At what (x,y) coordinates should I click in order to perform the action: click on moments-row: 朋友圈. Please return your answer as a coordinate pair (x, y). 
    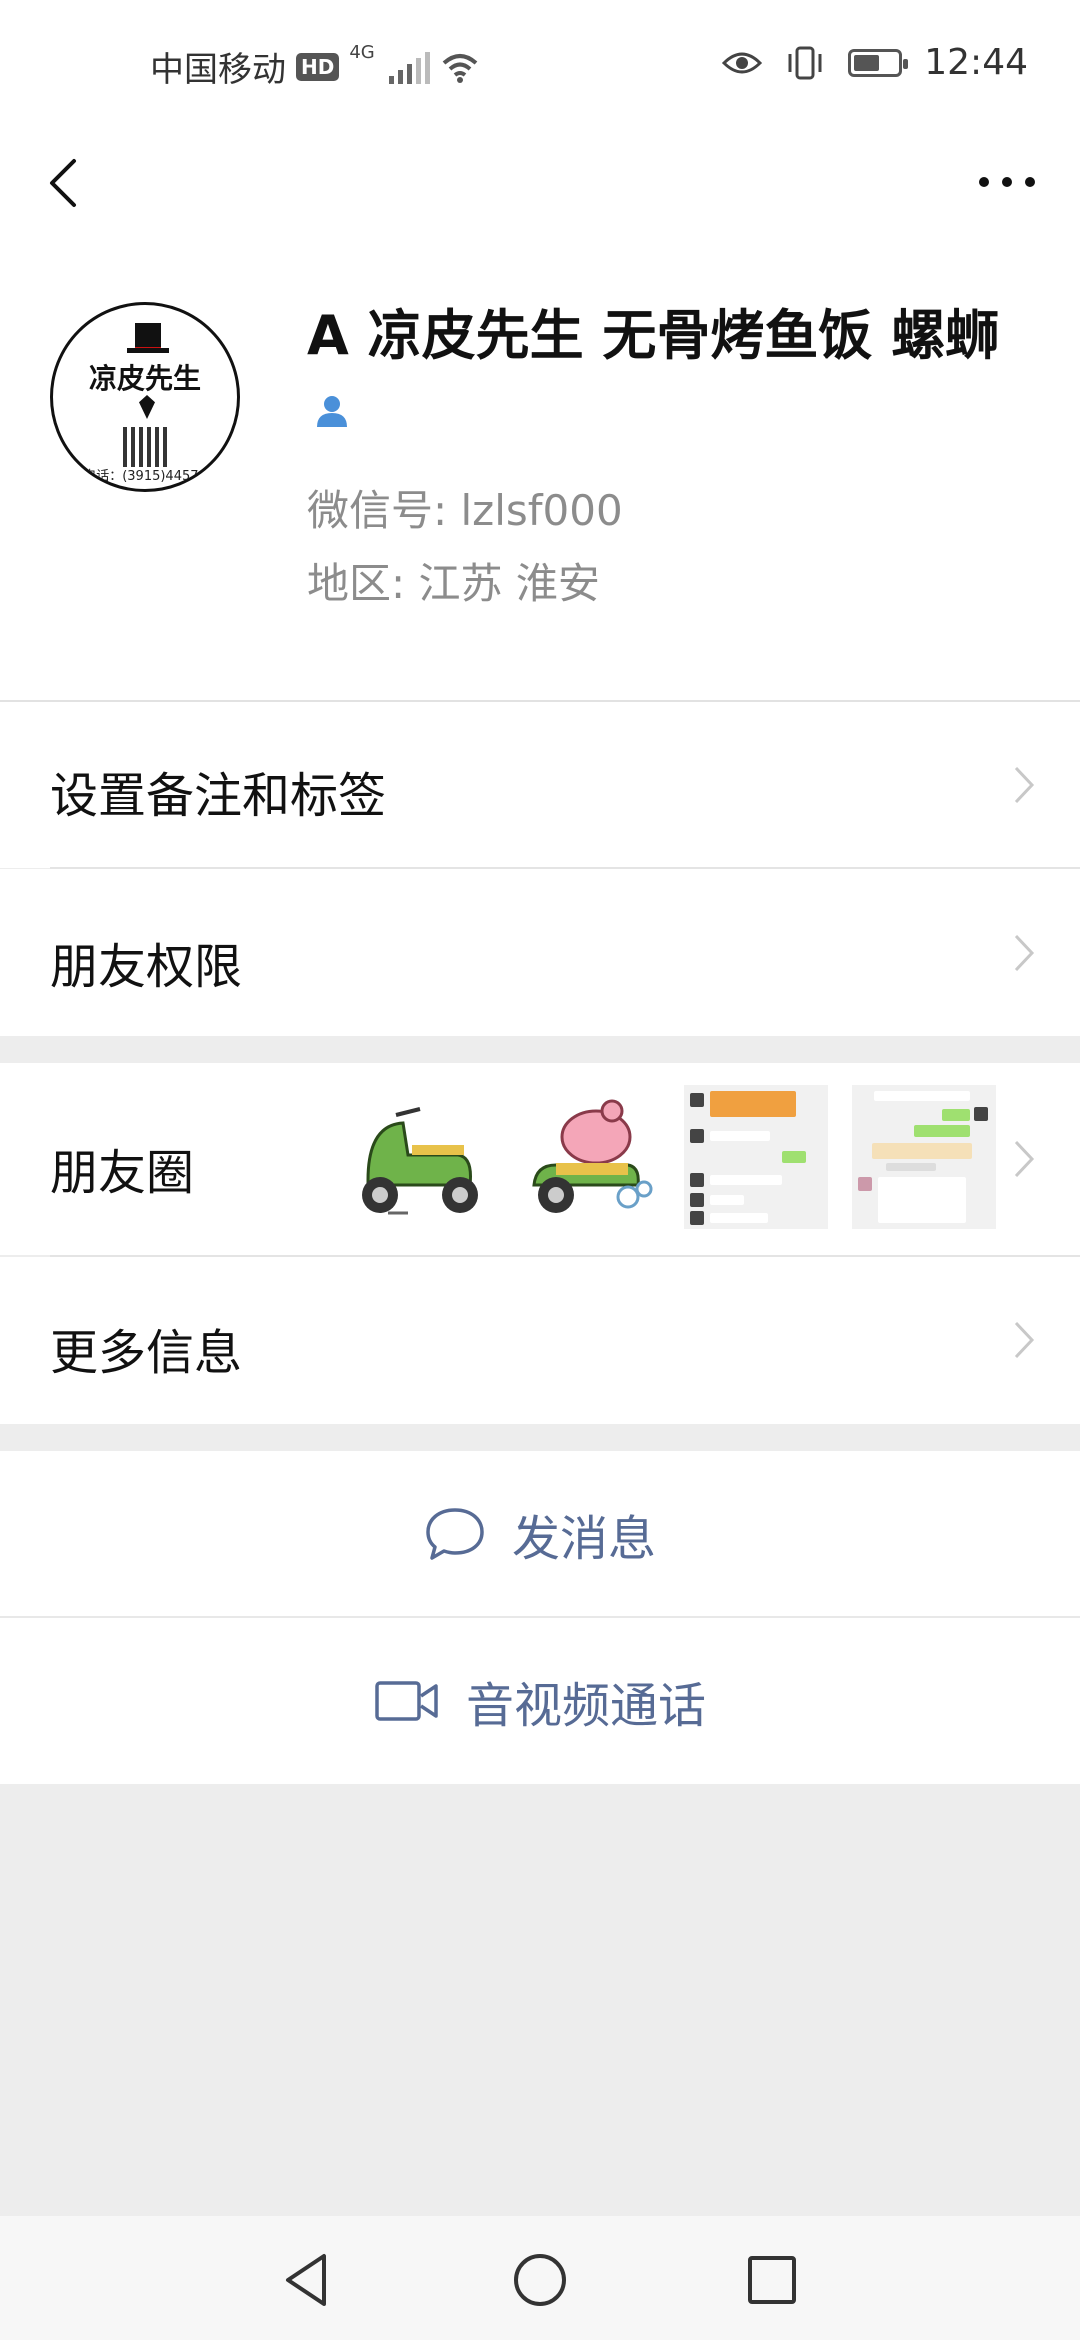
    Looking at the image, I should click on (540, 1159).